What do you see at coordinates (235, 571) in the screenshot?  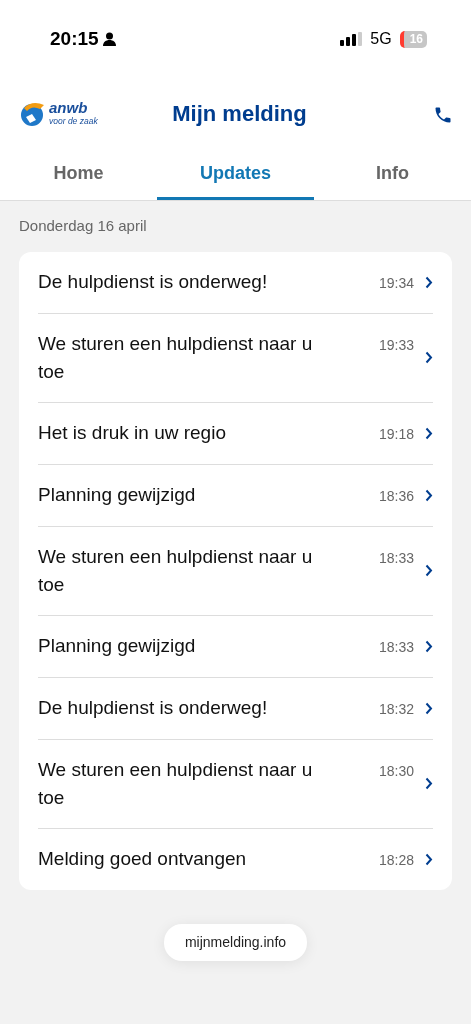 I see `update-item: We sturen een hulpdienst naar u toe 18:33` at bounding box center [235, 571].